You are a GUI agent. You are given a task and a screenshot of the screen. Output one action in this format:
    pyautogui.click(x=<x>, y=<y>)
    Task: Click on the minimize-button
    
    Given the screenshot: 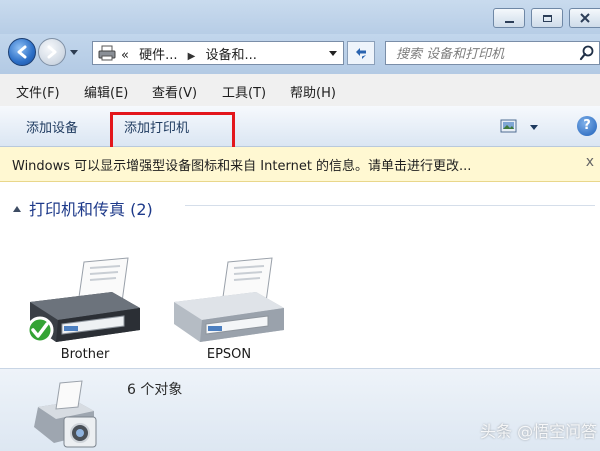 What is the action you would take?
    pyautogui.click(x=509, y=18)
    